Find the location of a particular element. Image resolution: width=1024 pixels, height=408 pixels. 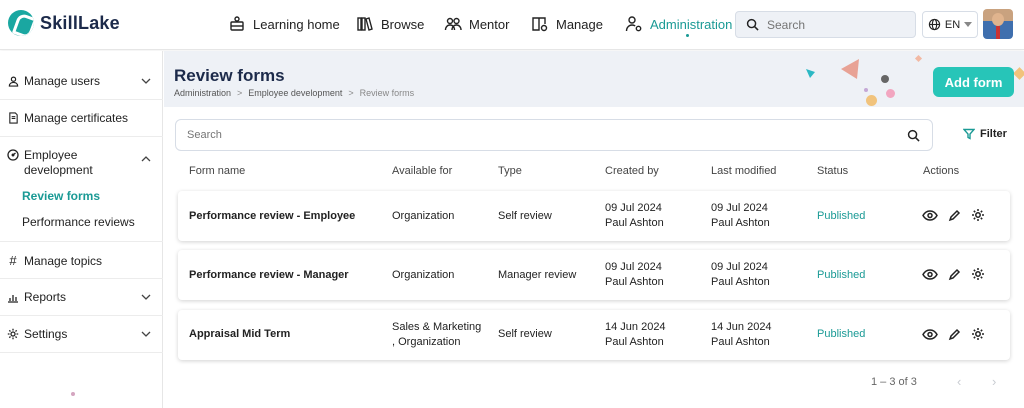

form-type: Self review is located at coordinates (525, 334).